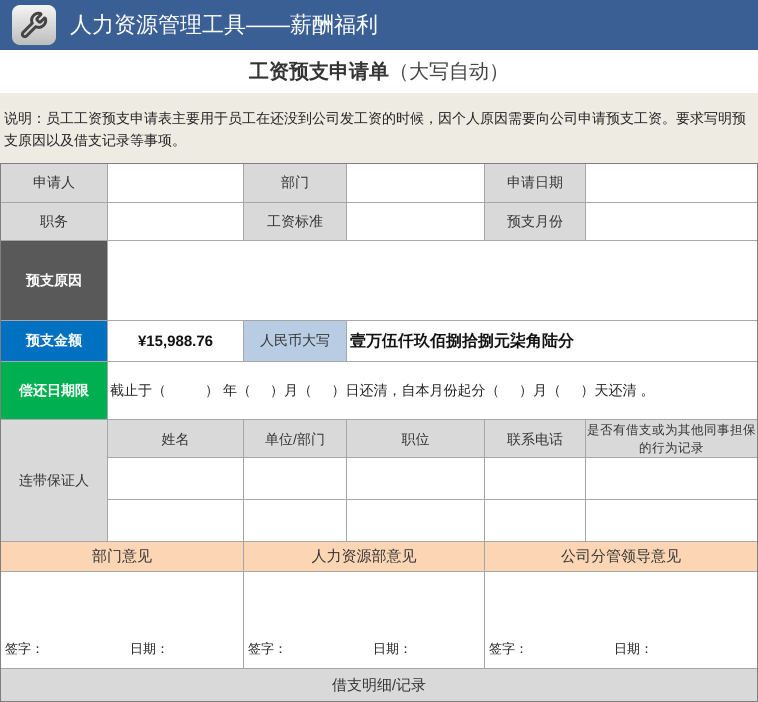  Describe the element at coordinates (415, 438) in the screenshot. I see `column-header: 职位` at that location.